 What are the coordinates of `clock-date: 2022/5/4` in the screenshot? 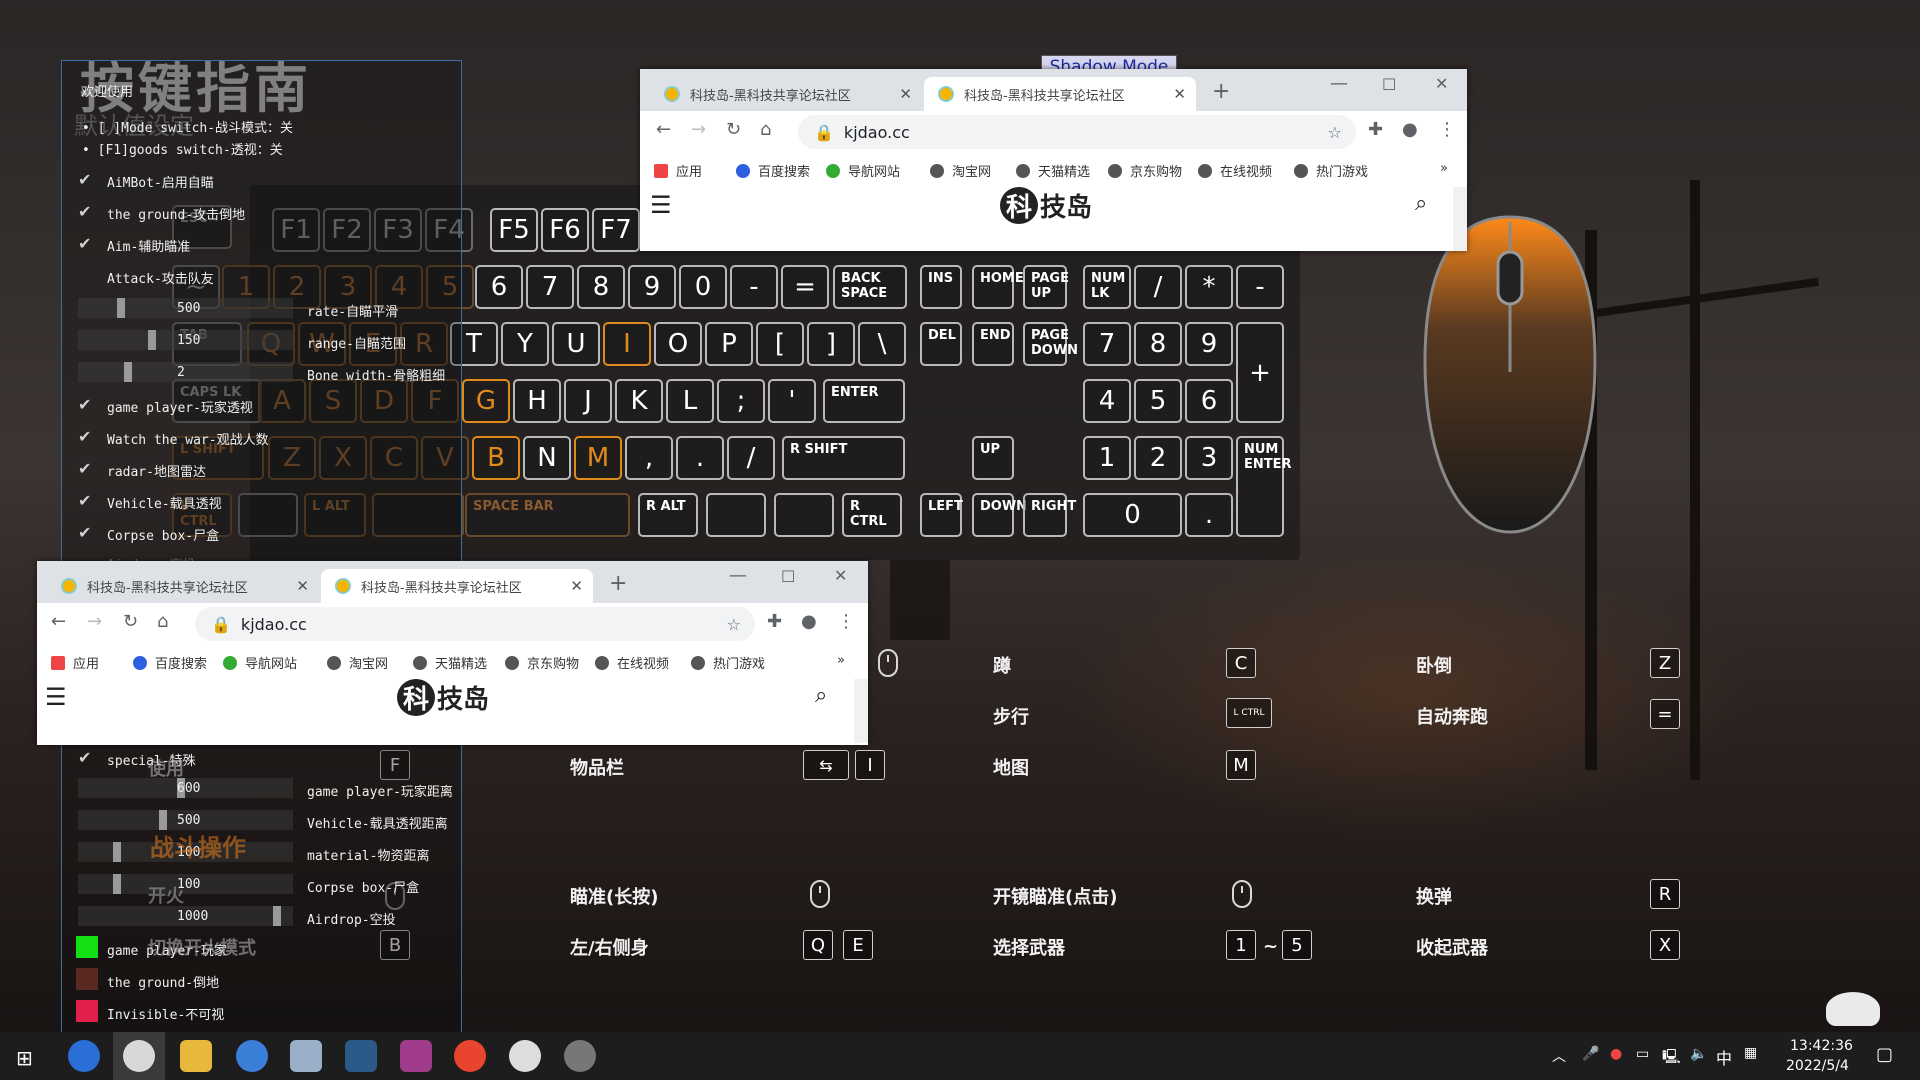 It's located at (1817, 1066).